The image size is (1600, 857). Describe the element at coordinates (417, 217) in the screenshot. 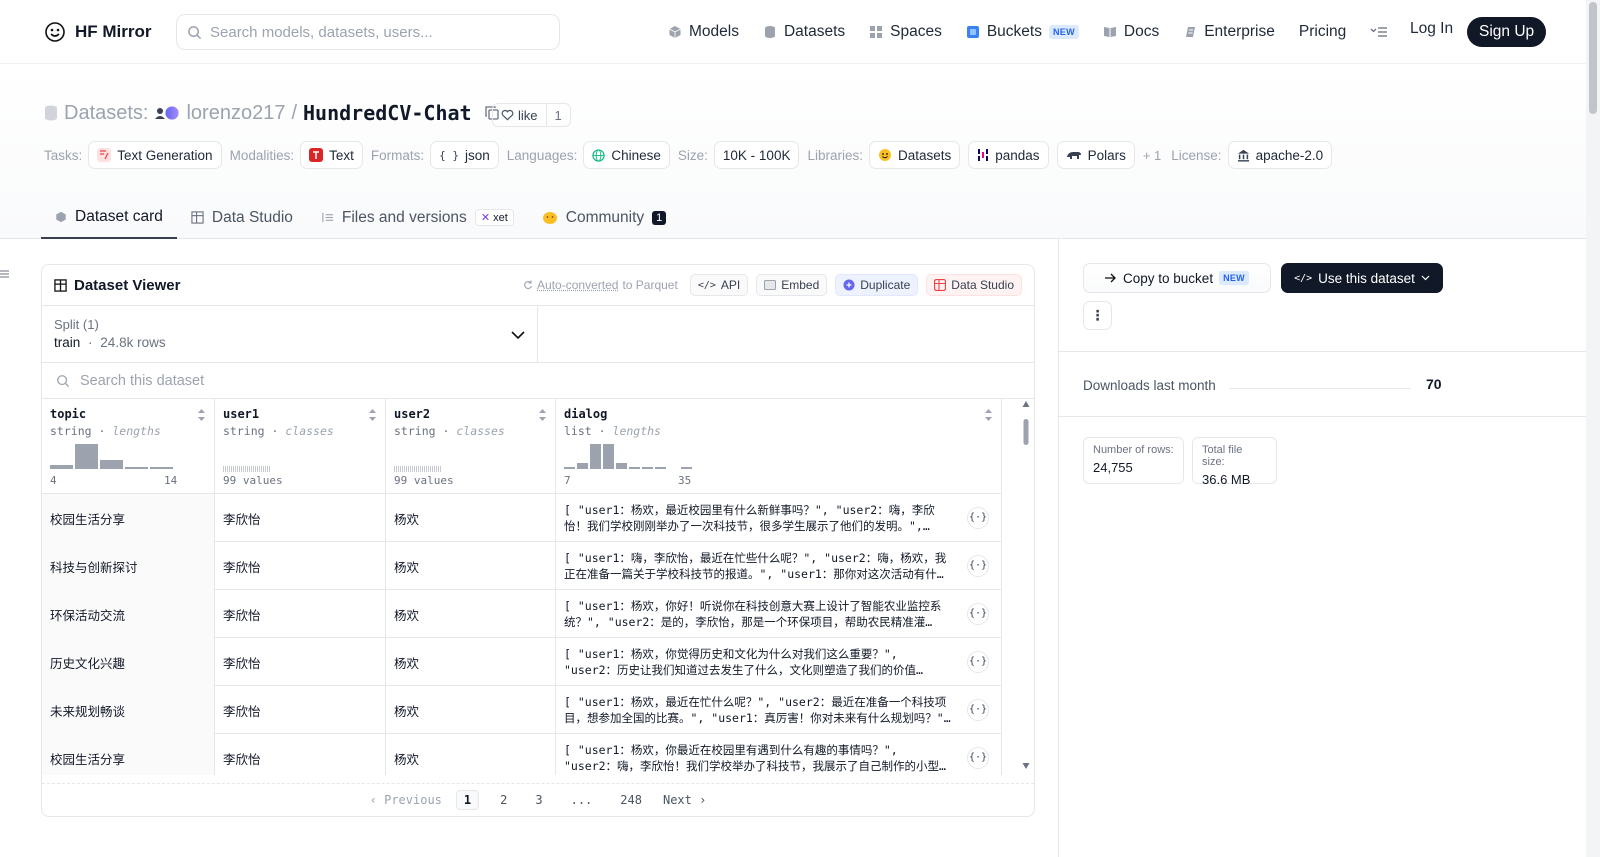

I see `tab-files: Files and versions ✕ xet` at that location.